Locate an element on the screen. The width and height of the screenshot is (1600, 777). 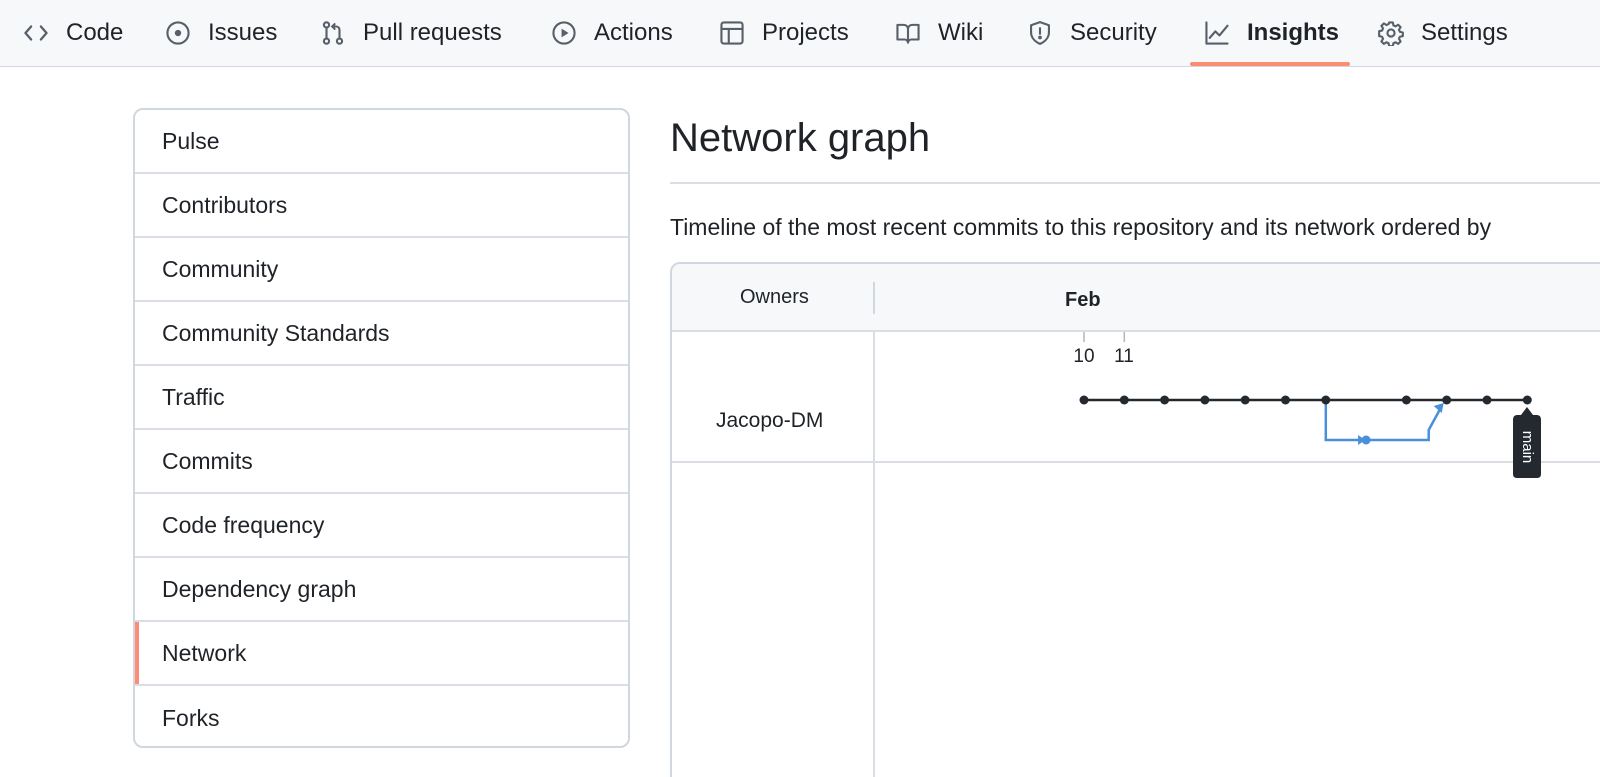
graph-icon is located at coordinates (1217, 33).